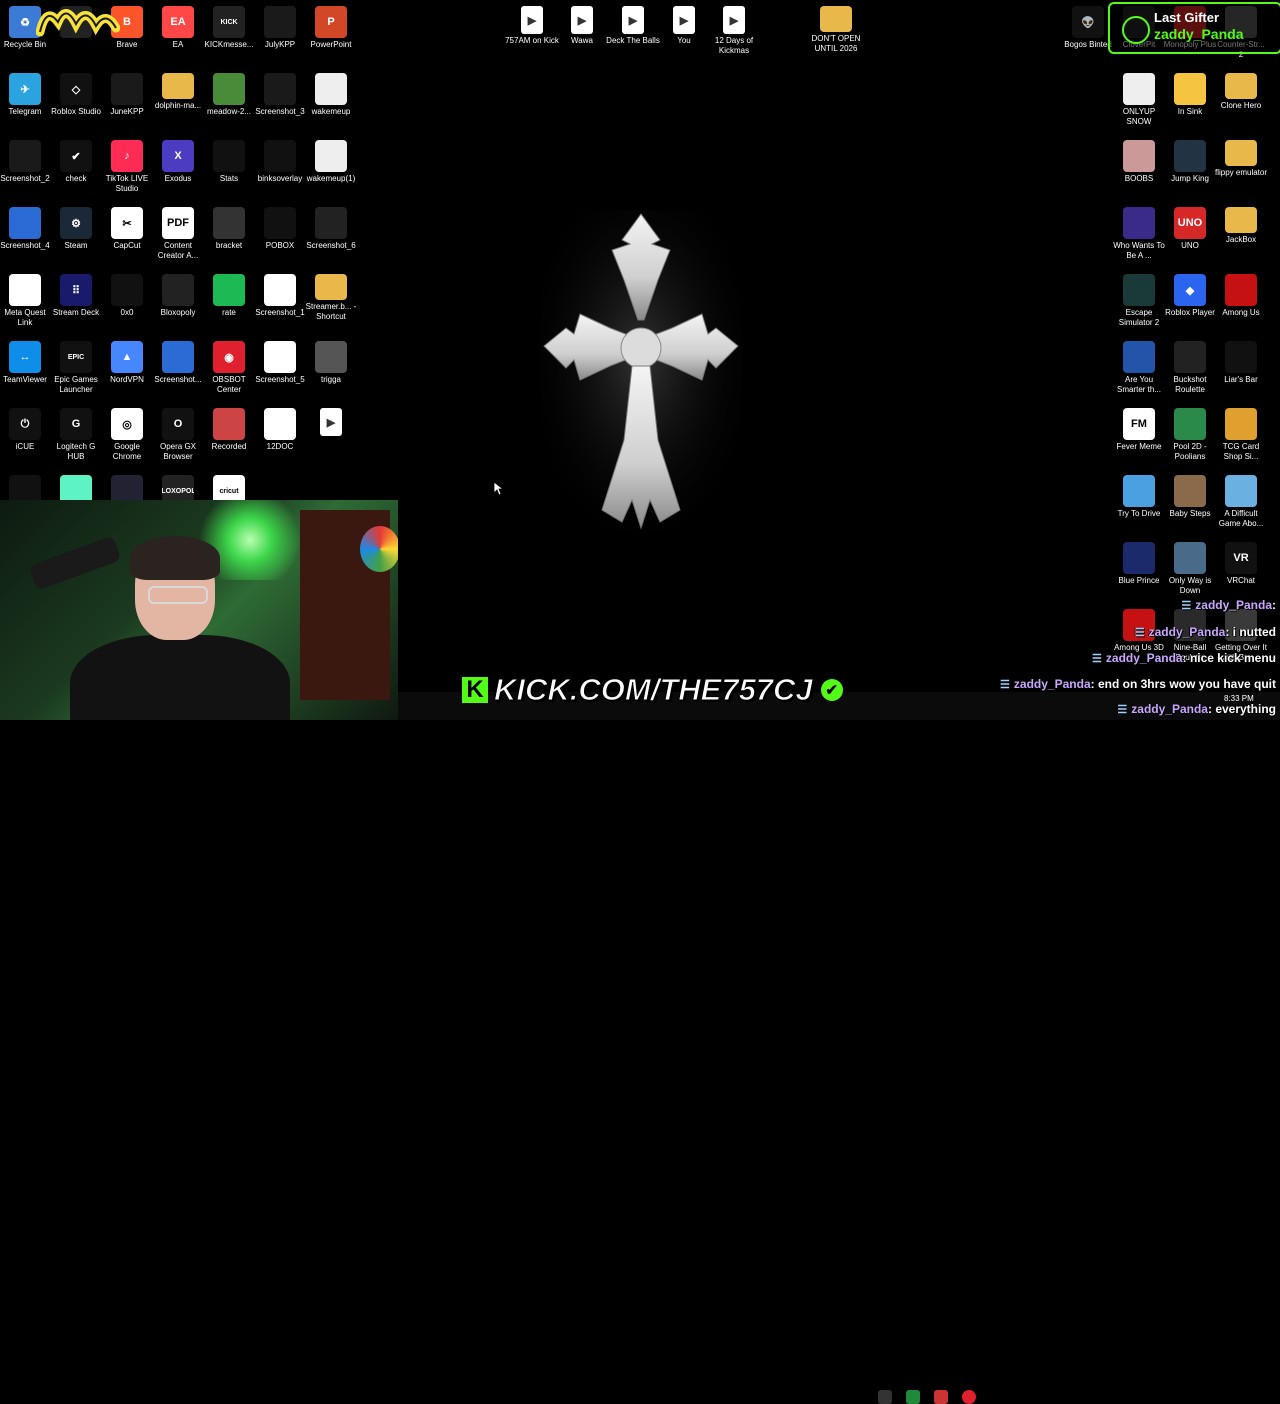  What do you see at coordinates (1240, 580) in the screenshot?
I see `desktop-icon-label: VRChat` at bounding box center [1240, 580].